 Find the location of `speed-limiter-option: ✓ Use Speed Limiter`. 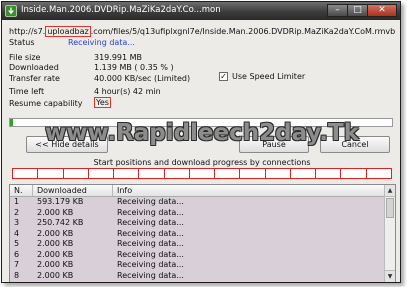

speed-limiter-option: ✓ Use Speed Limiter is located at coordinates (262, 76).